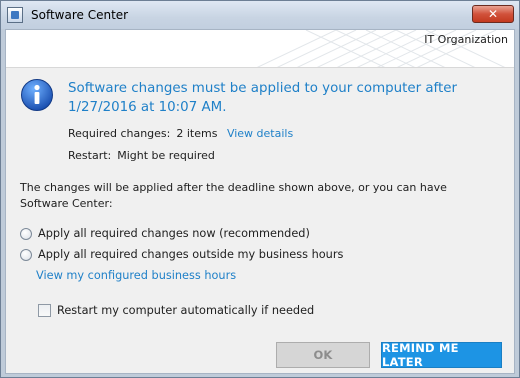  I want to click on close-button: ✕, so click(493, 14).